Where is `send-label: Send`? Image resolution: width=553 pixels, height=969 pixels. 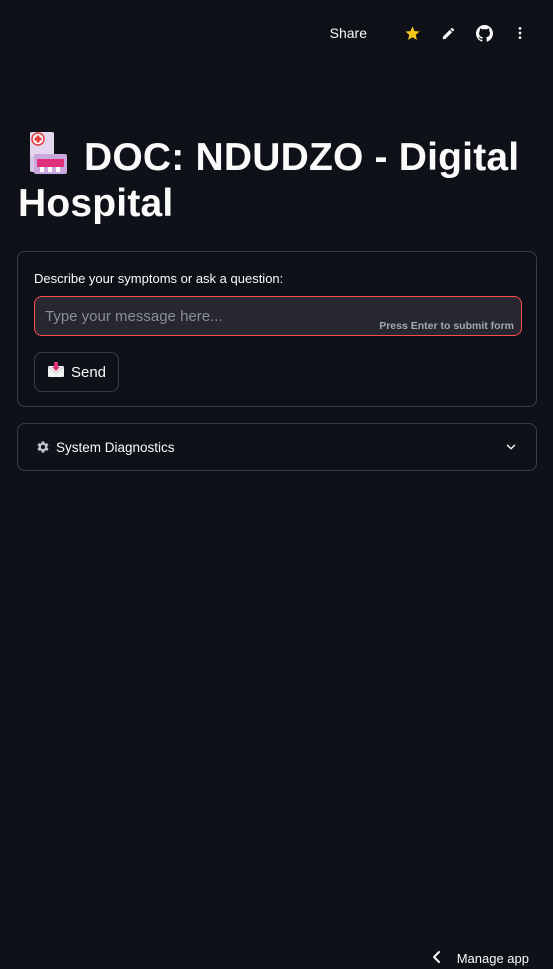
send-label: Send is located at coordinates (88, 372).